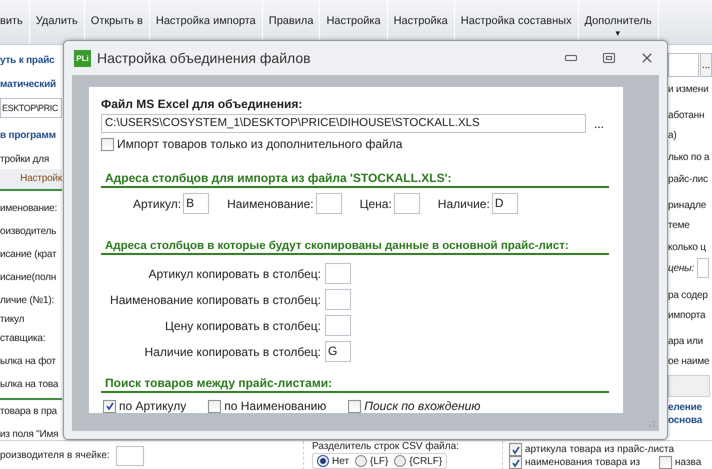 The image size is (712, 469). I want to click on column-field: B, so click(196, 203).